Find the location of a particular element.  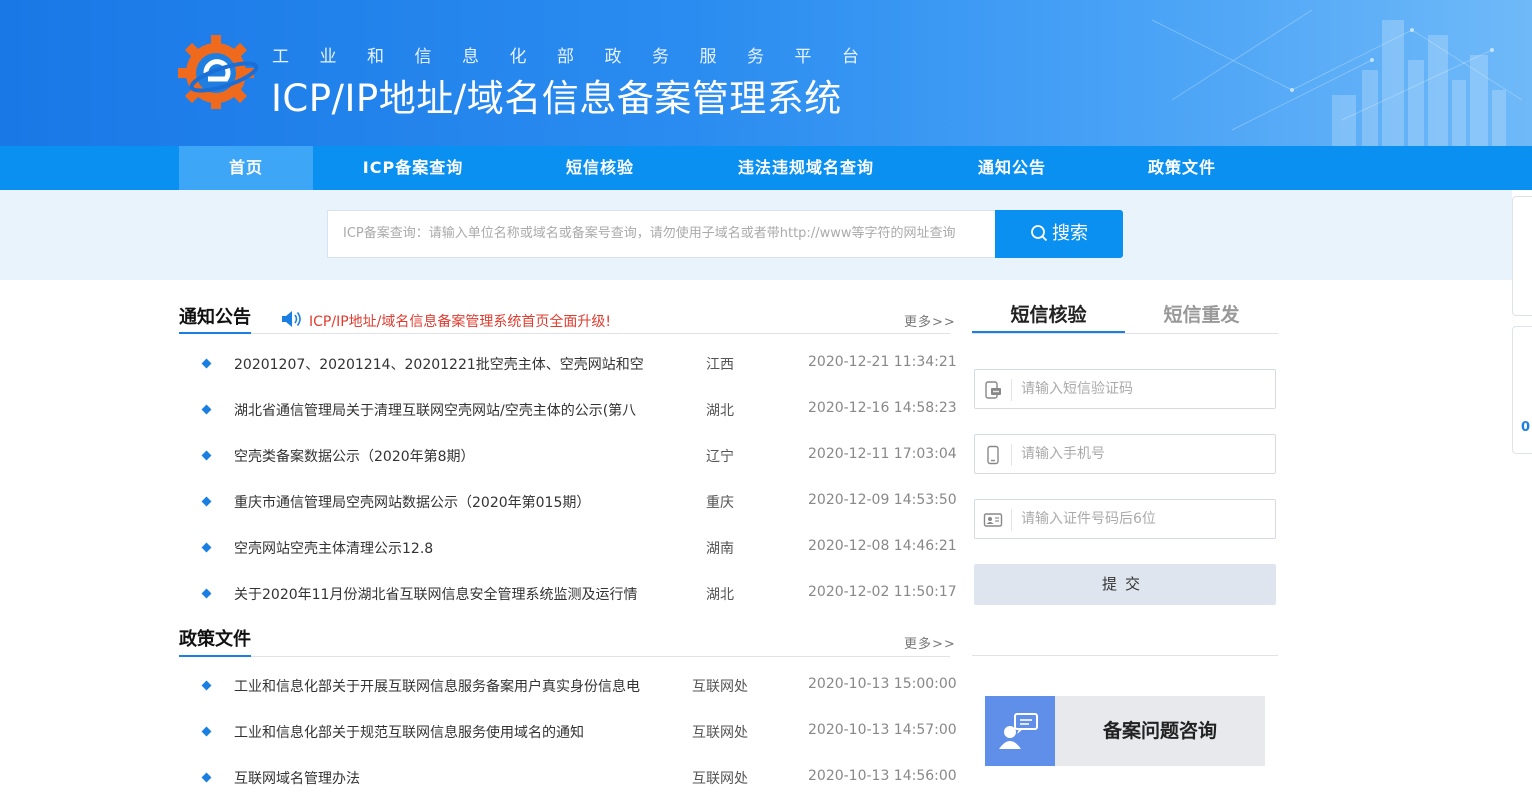

phone-field: 请输入手机号 is located at coordinates (1125, 454).